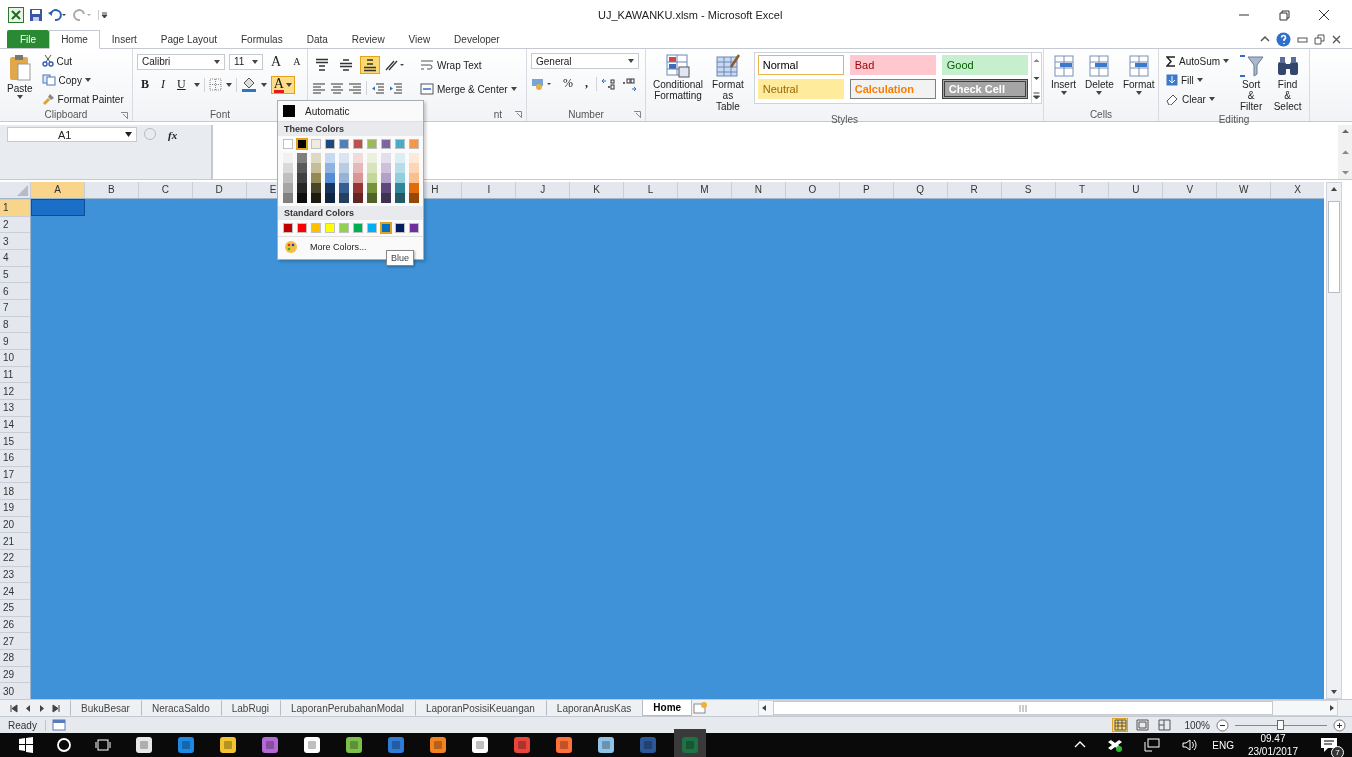 Image resolution: width=1352 pixels, height=757 pixels. I want to click on row-header: 8, so click(15, 324).